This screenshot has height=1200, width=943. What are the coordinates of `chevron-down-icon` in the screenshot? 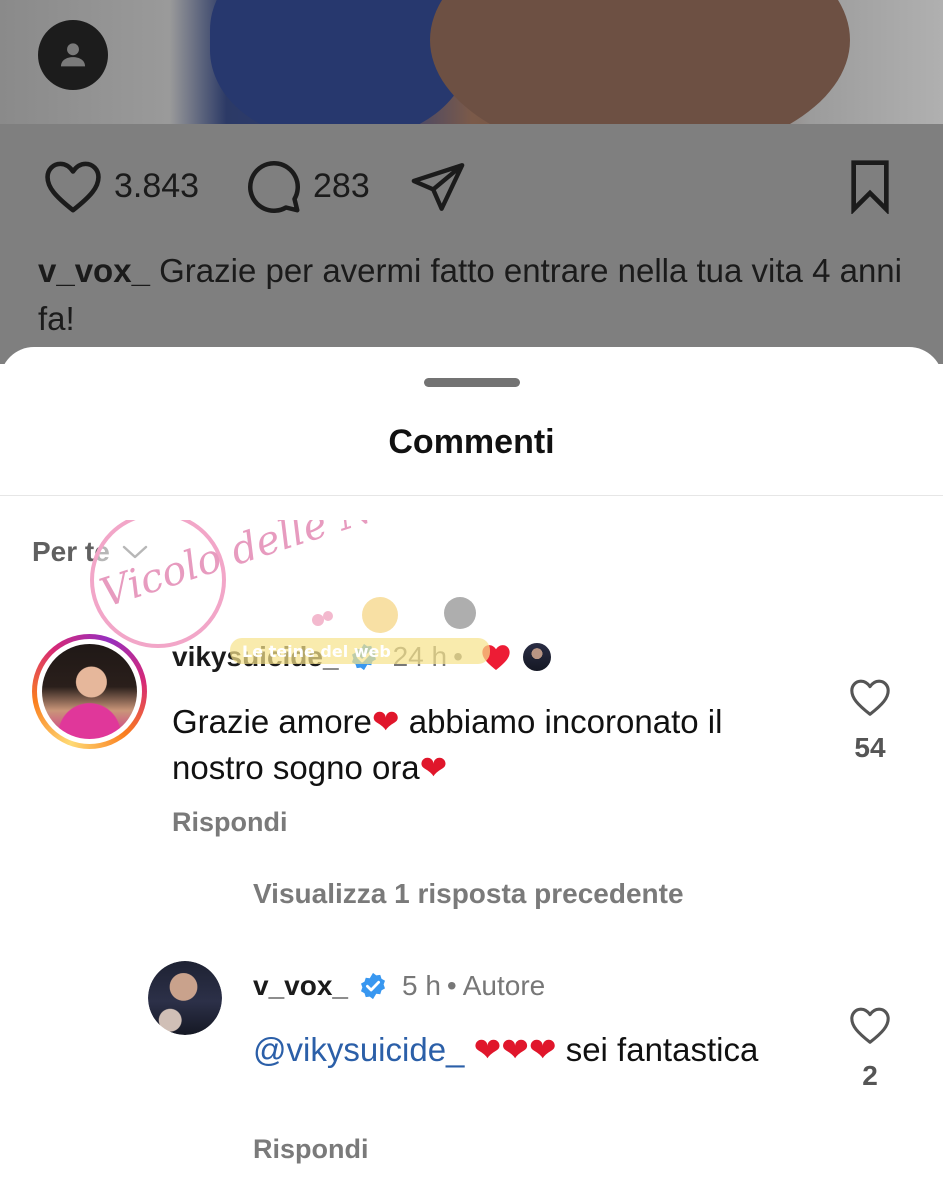 It's located at (135, 552).